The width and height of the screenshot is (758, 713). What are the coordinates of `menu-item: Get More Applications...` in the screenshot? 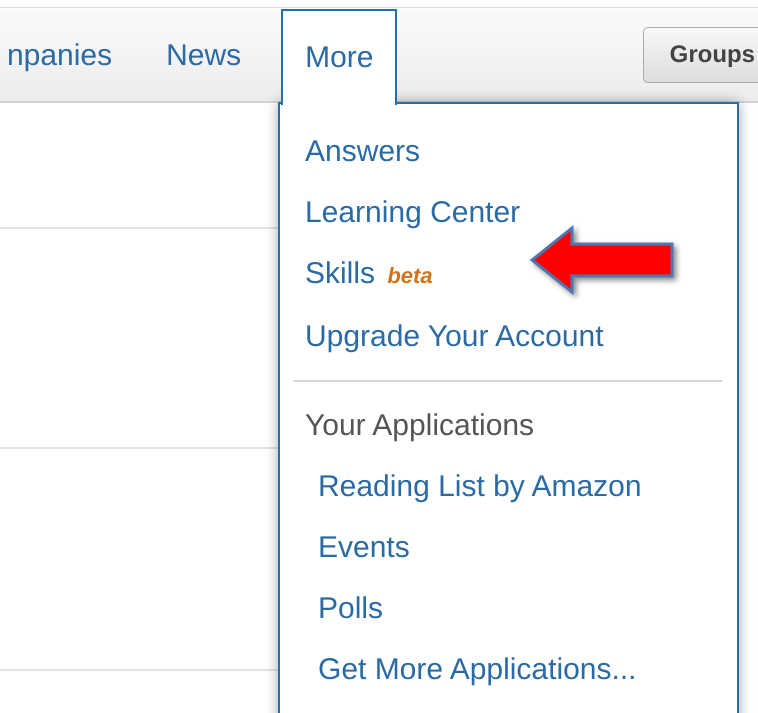 It's located at (458, 669).